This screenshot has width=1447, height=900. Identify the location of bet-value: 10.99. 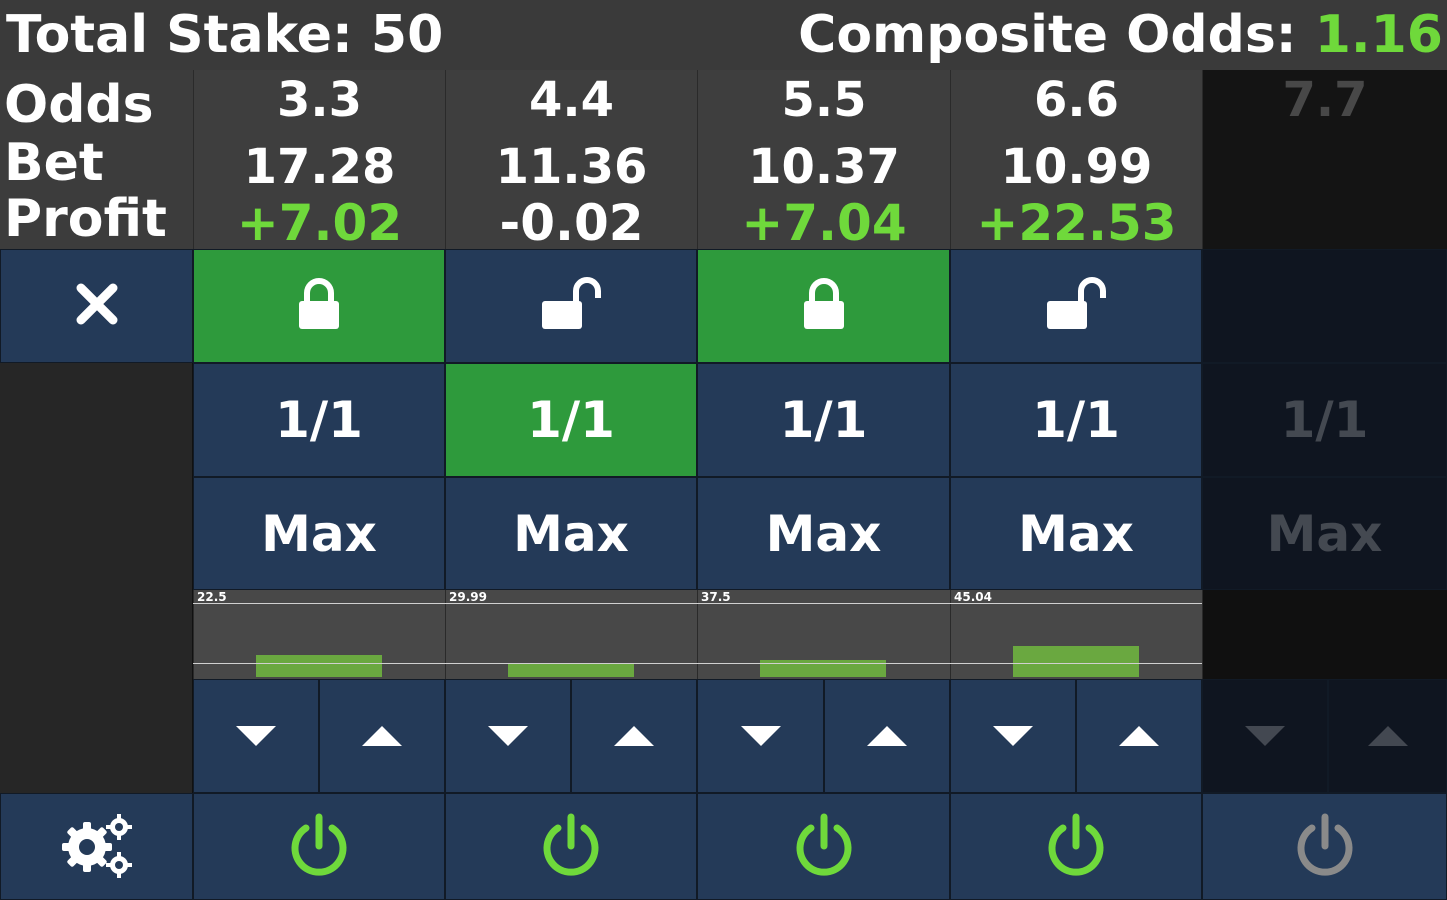
(1076, 167).